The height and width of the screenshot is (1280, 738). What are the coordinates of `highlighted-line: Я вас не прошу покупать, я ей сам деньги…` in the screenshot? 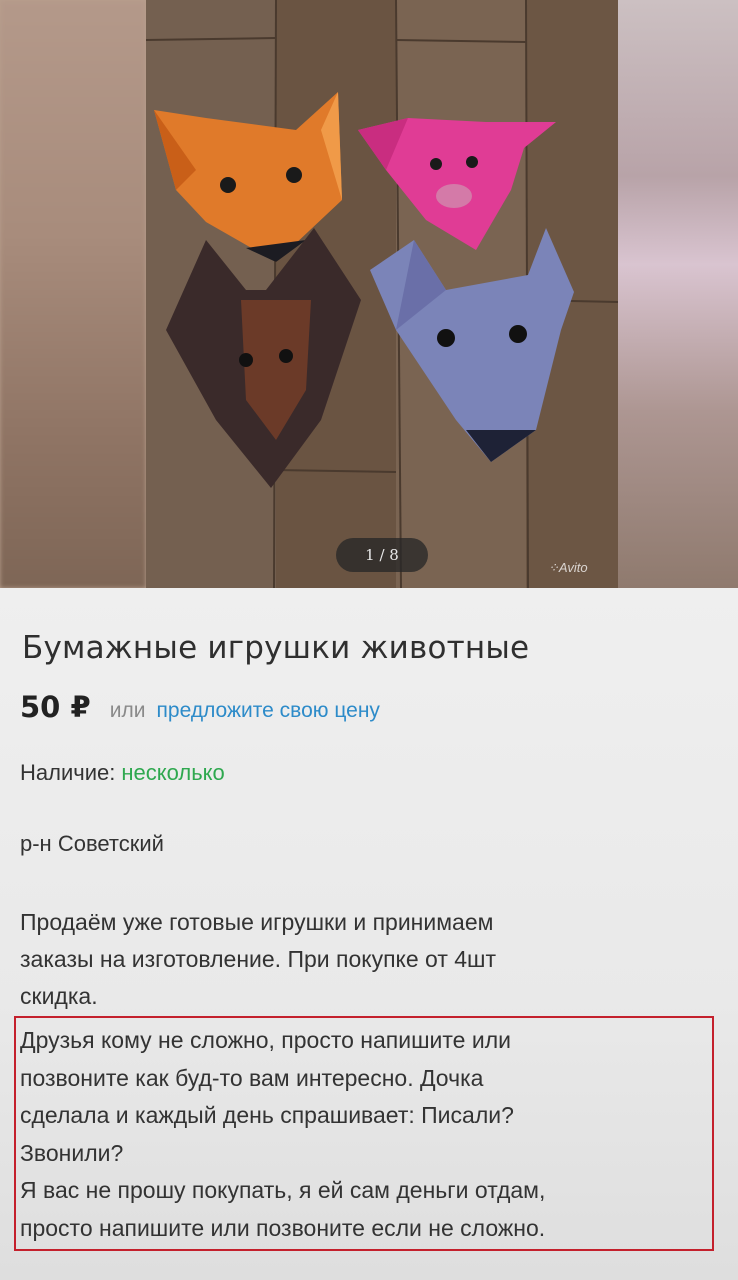 It's located at (283, 1190).